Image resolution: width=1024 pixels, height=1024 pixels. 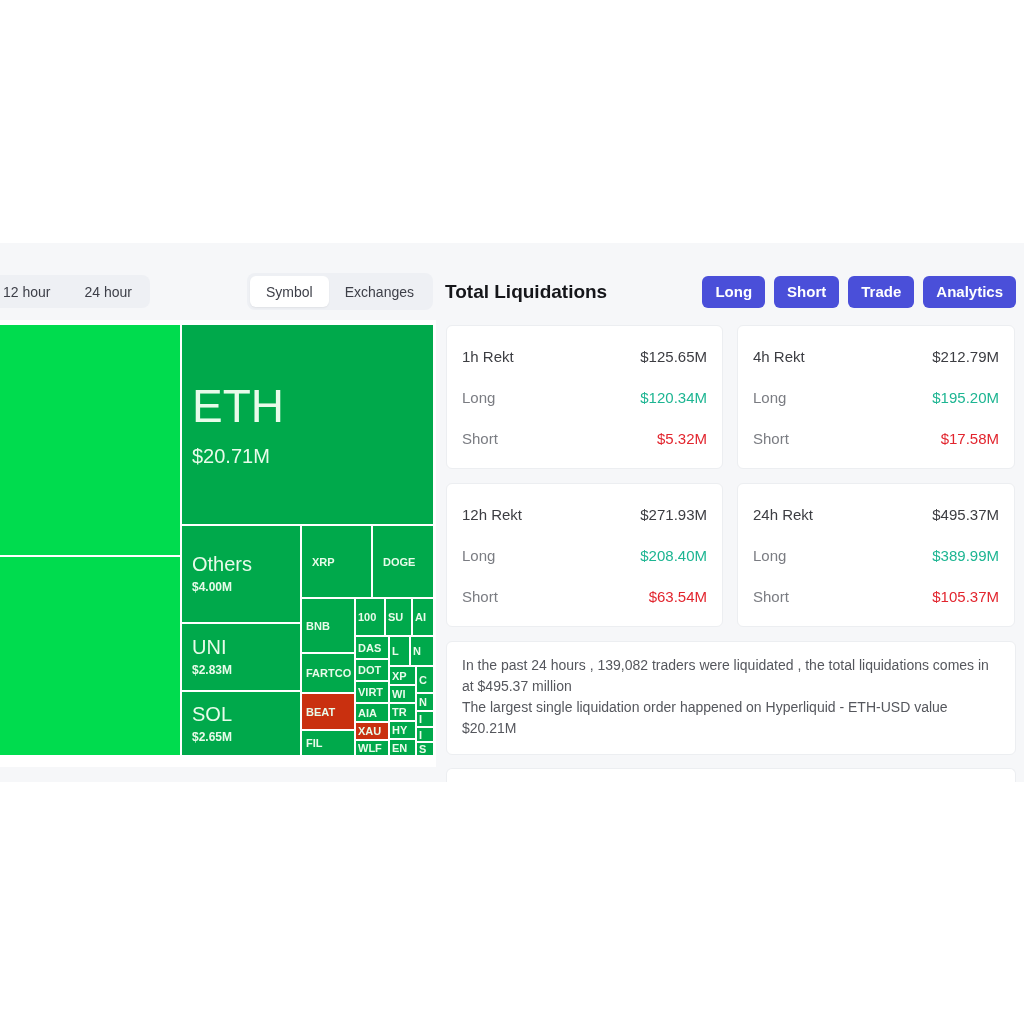 I want to click on tile-label: FARTCO, so click(x=329, y=673).